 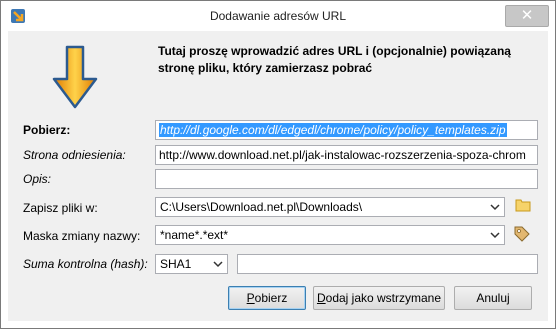 I want to click on add-paused-button: Dodaj jako wstrzymane, so click(x=379, y=298).